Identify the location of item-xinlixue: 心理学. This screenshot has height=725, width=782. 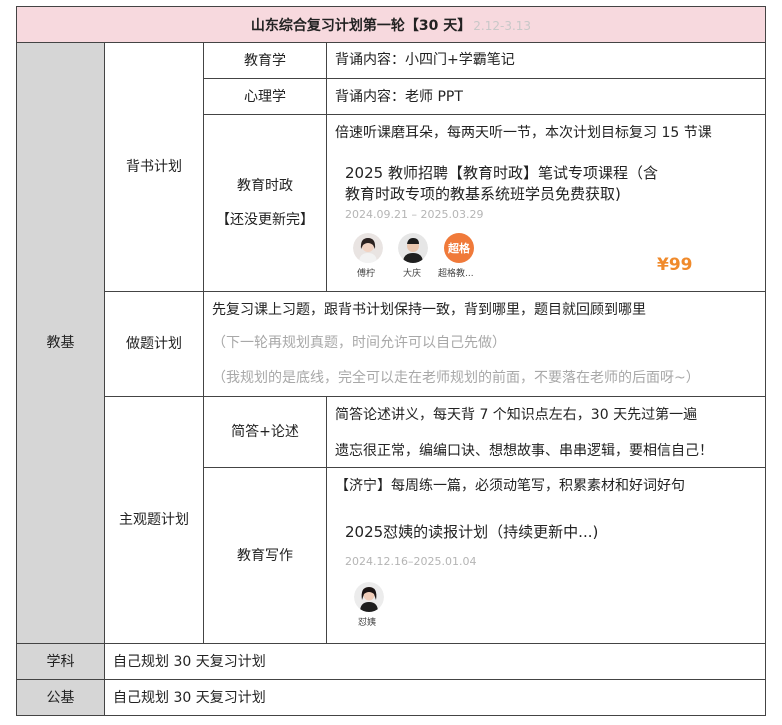
(265, 96).